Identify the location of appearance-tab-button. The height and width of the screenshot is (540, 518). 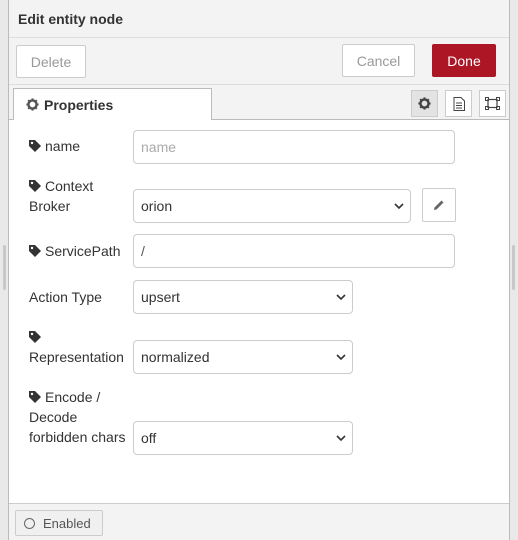
(492, 103).